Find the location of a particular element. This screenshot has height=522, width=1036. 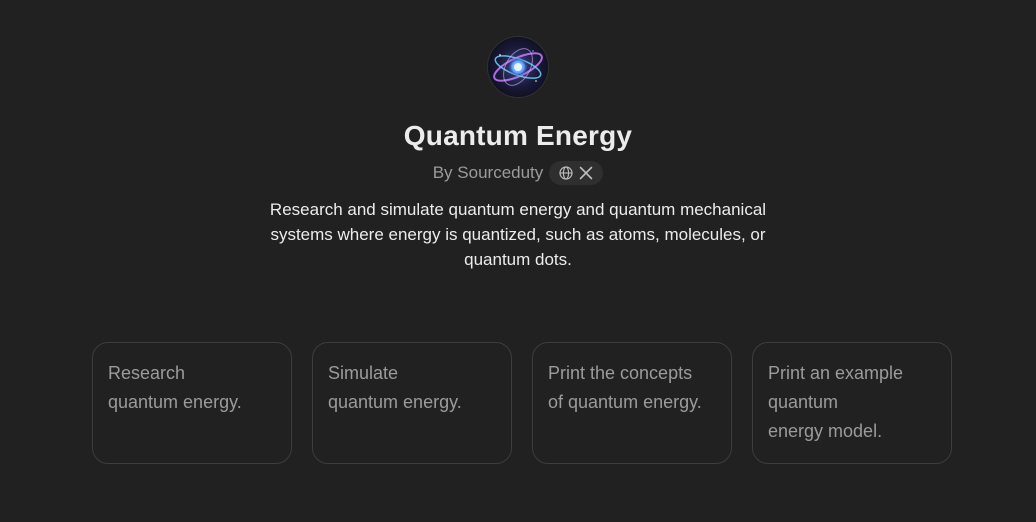

avatar is located at coordinates (518, 67).